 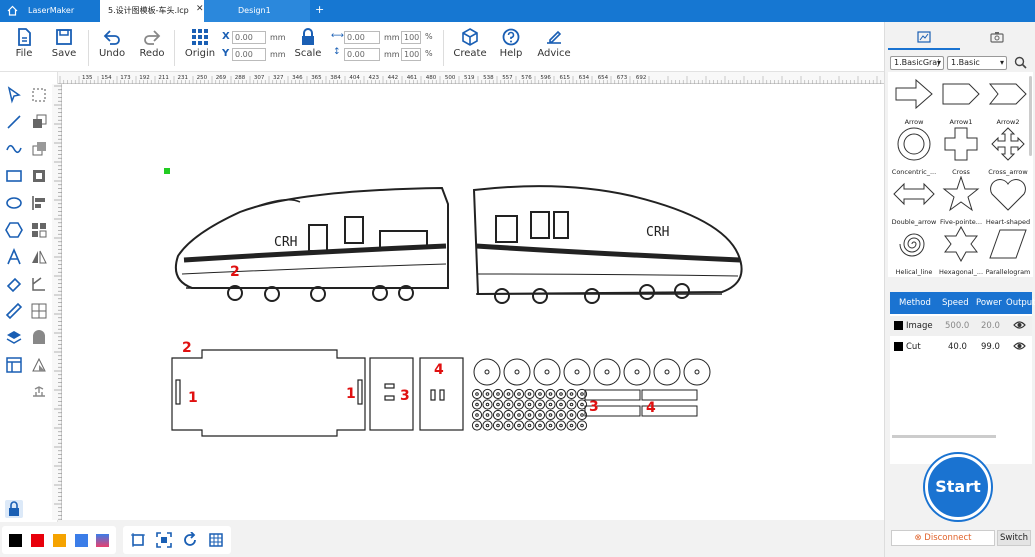 I want to click on scale-lock-button: Scale, so click(x=308, y=43).